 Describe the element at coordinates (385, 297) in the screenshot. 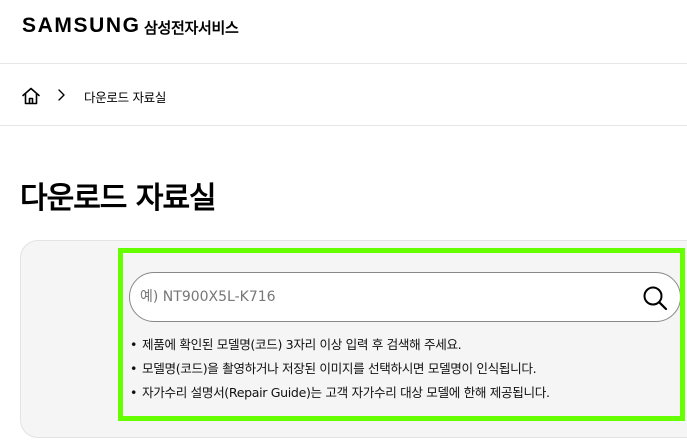

I see `search-input` at that location.